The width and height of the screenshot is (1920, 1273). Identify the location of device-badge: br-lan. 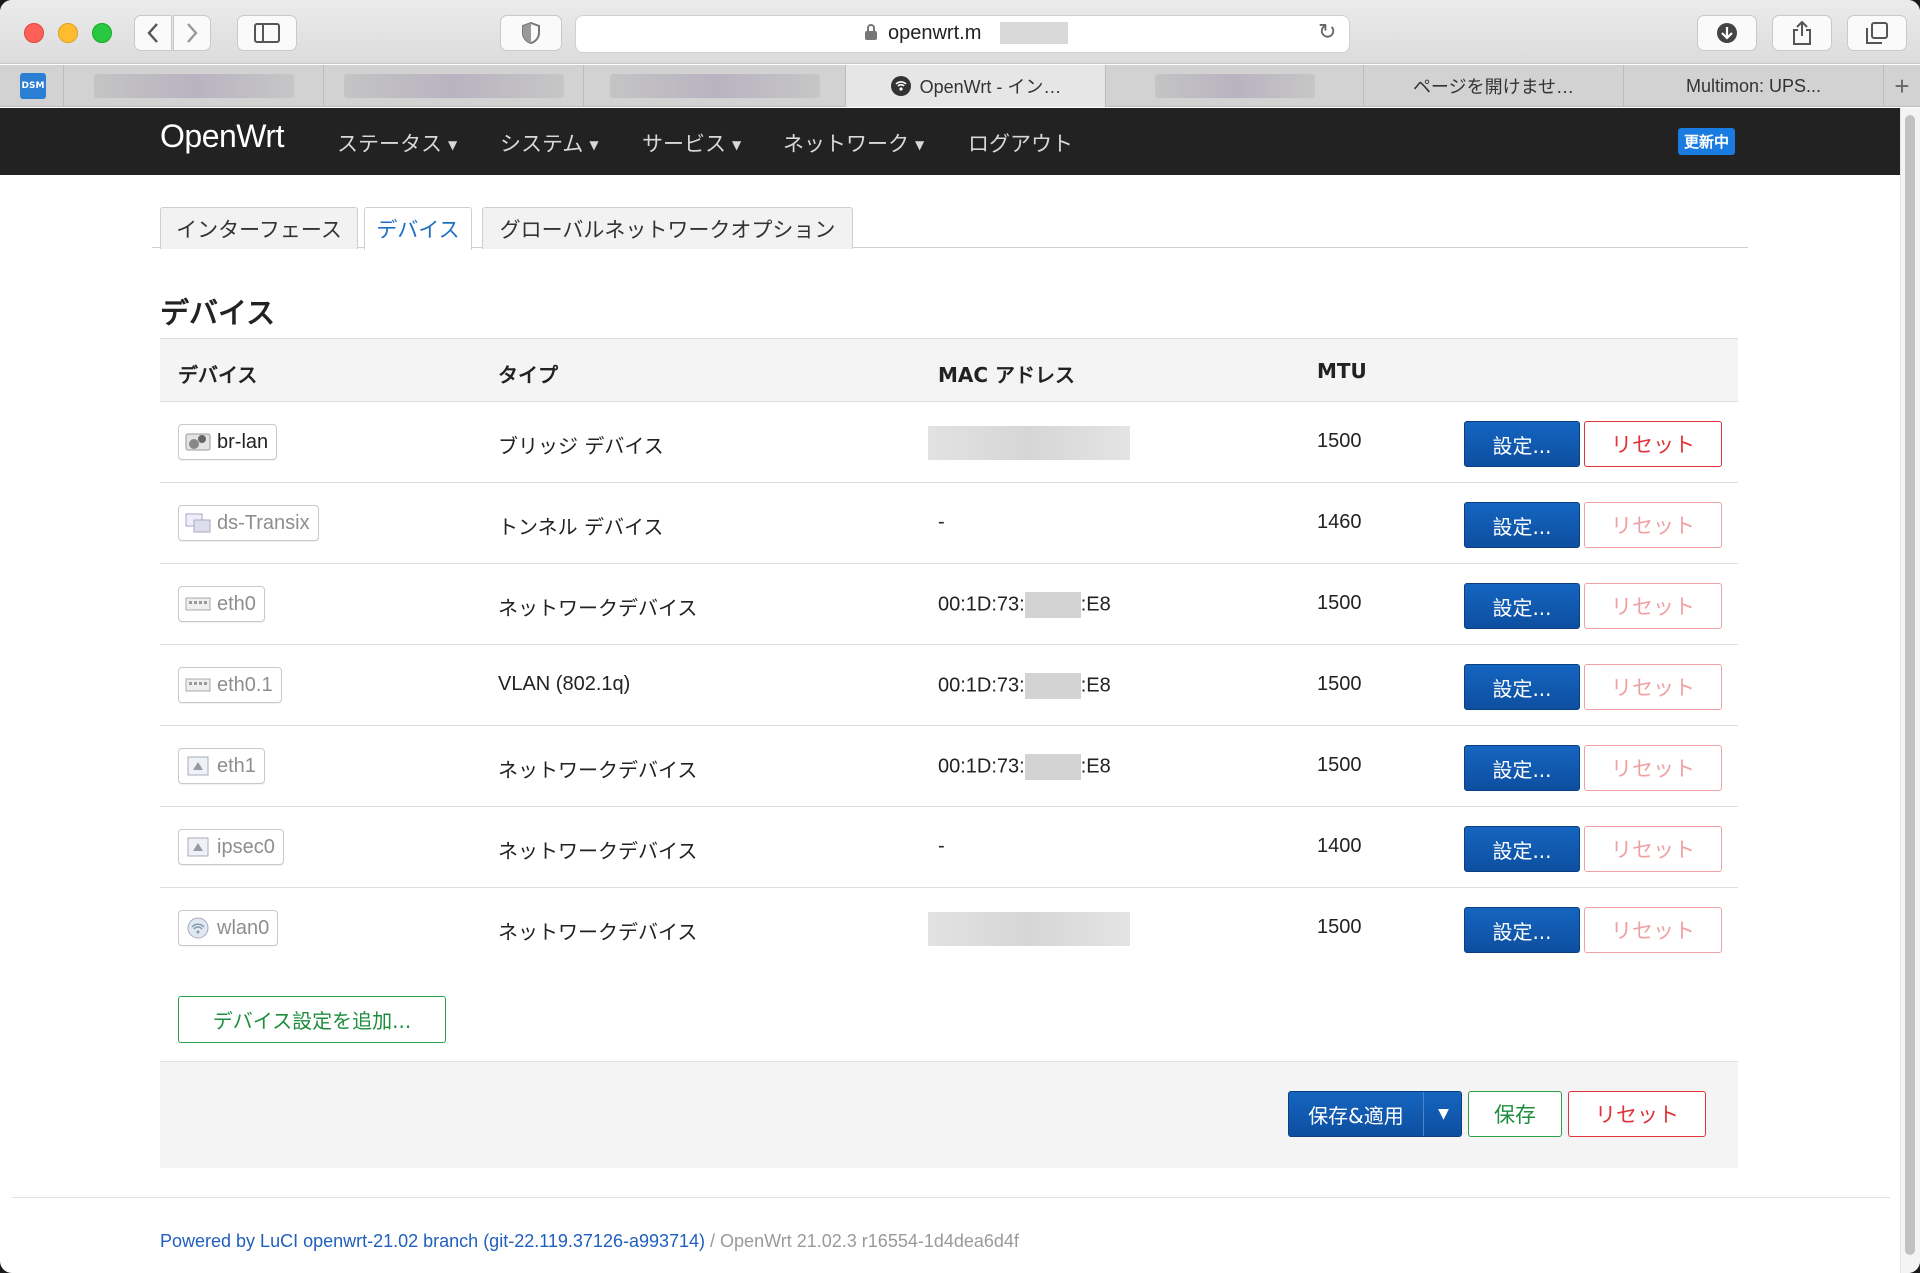
(228, 442).